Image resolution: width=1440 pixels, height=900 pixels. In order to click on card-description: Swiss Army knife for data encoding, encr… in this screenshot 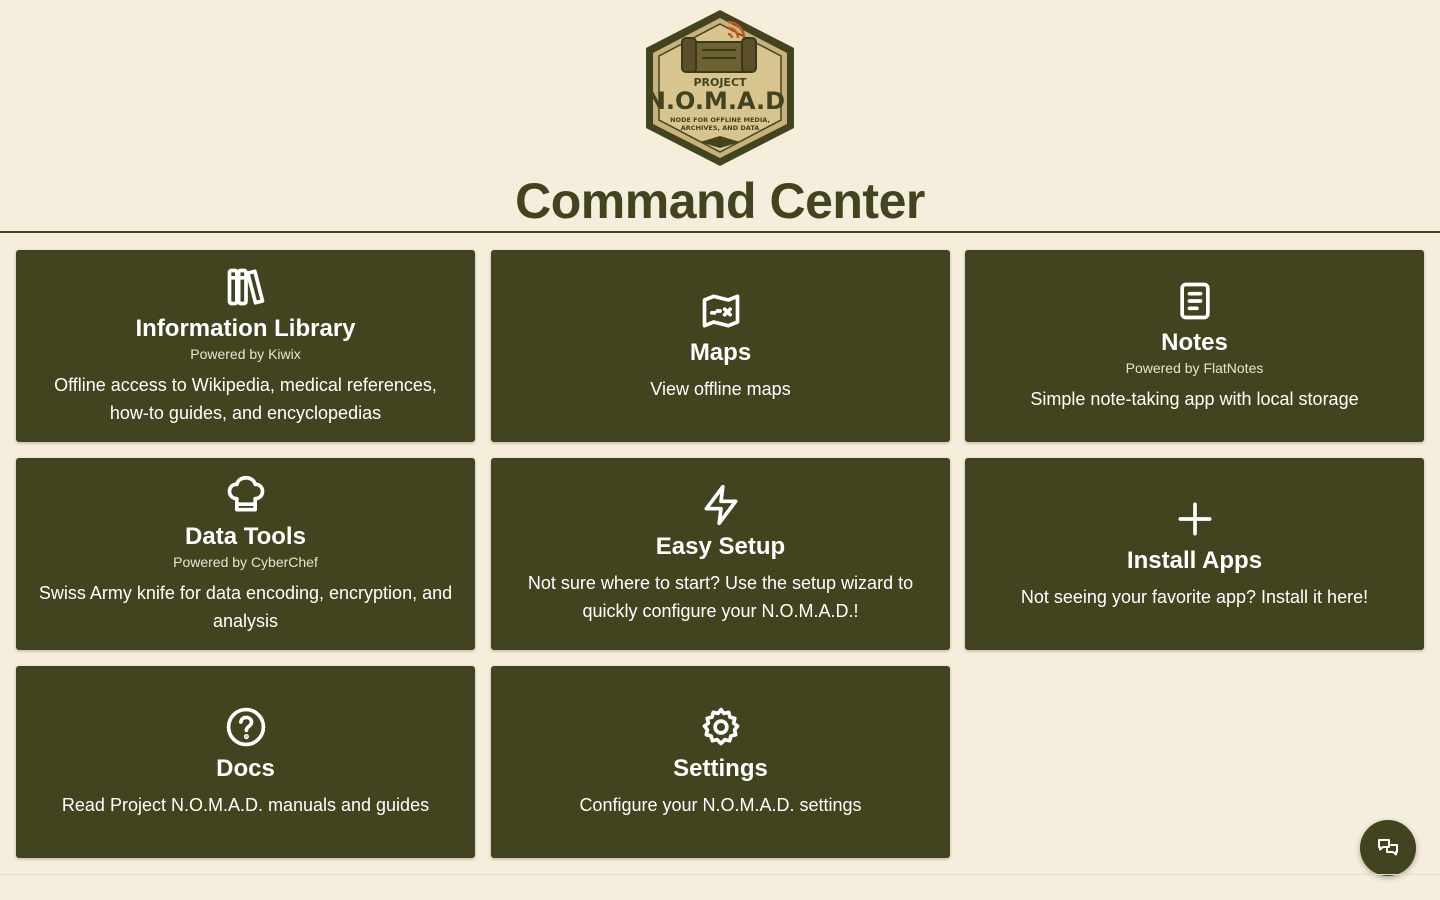, I will do `click(245, 607)`.